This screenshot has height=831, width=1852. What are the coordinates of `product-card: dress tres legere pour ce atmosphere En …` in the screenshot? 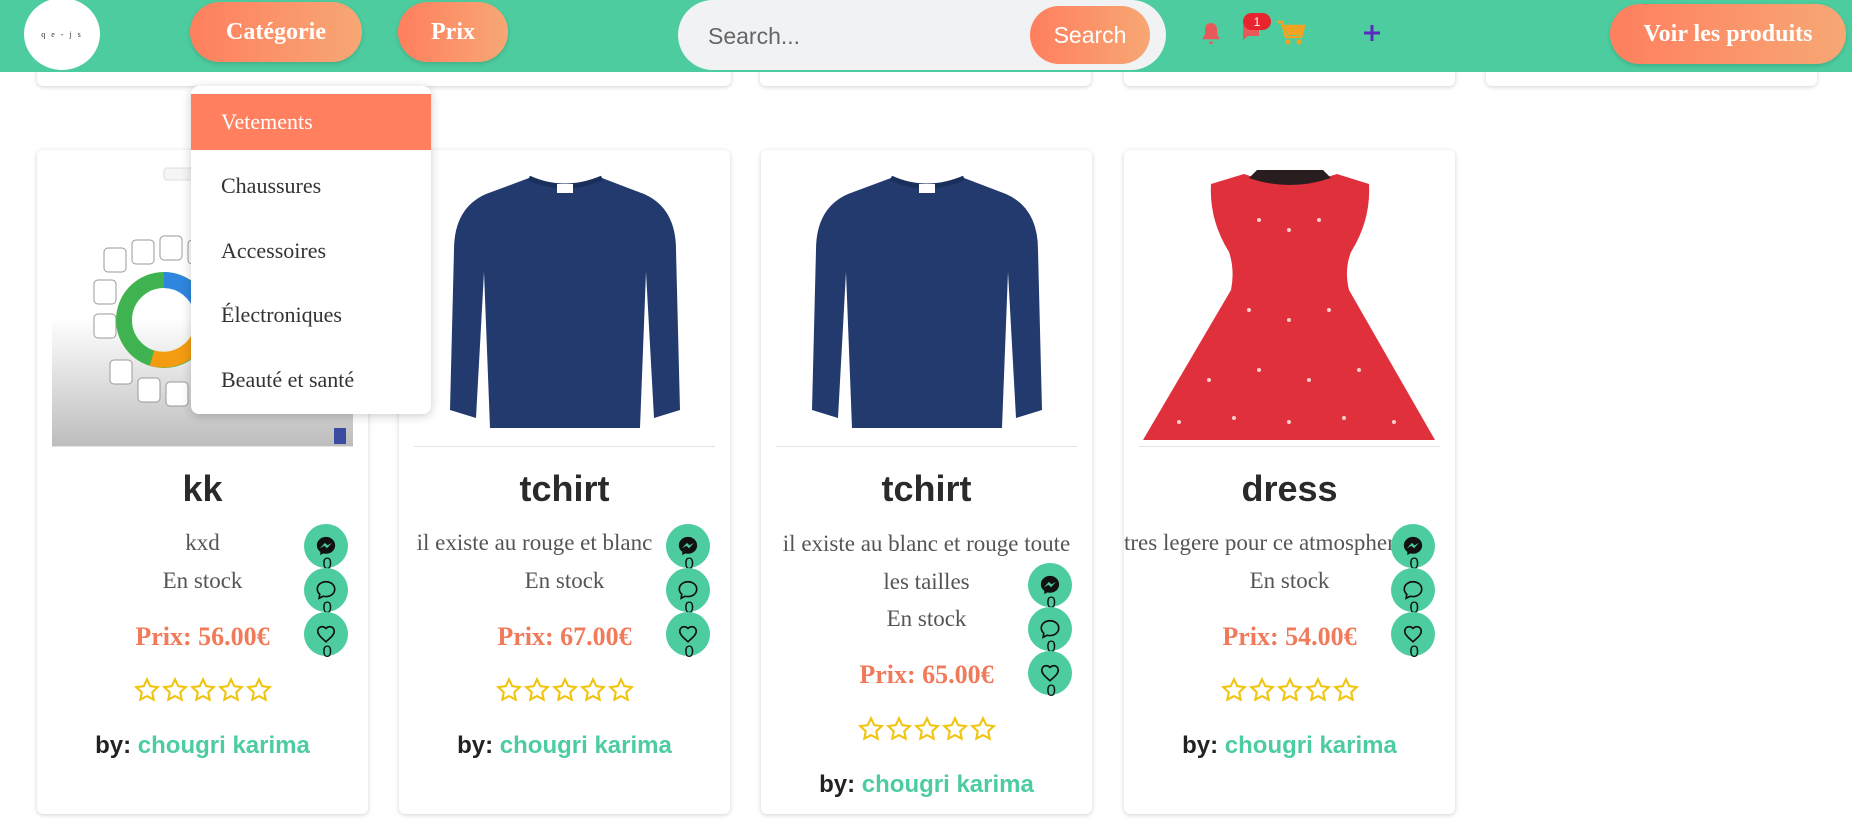 It's located at (1289, 482).